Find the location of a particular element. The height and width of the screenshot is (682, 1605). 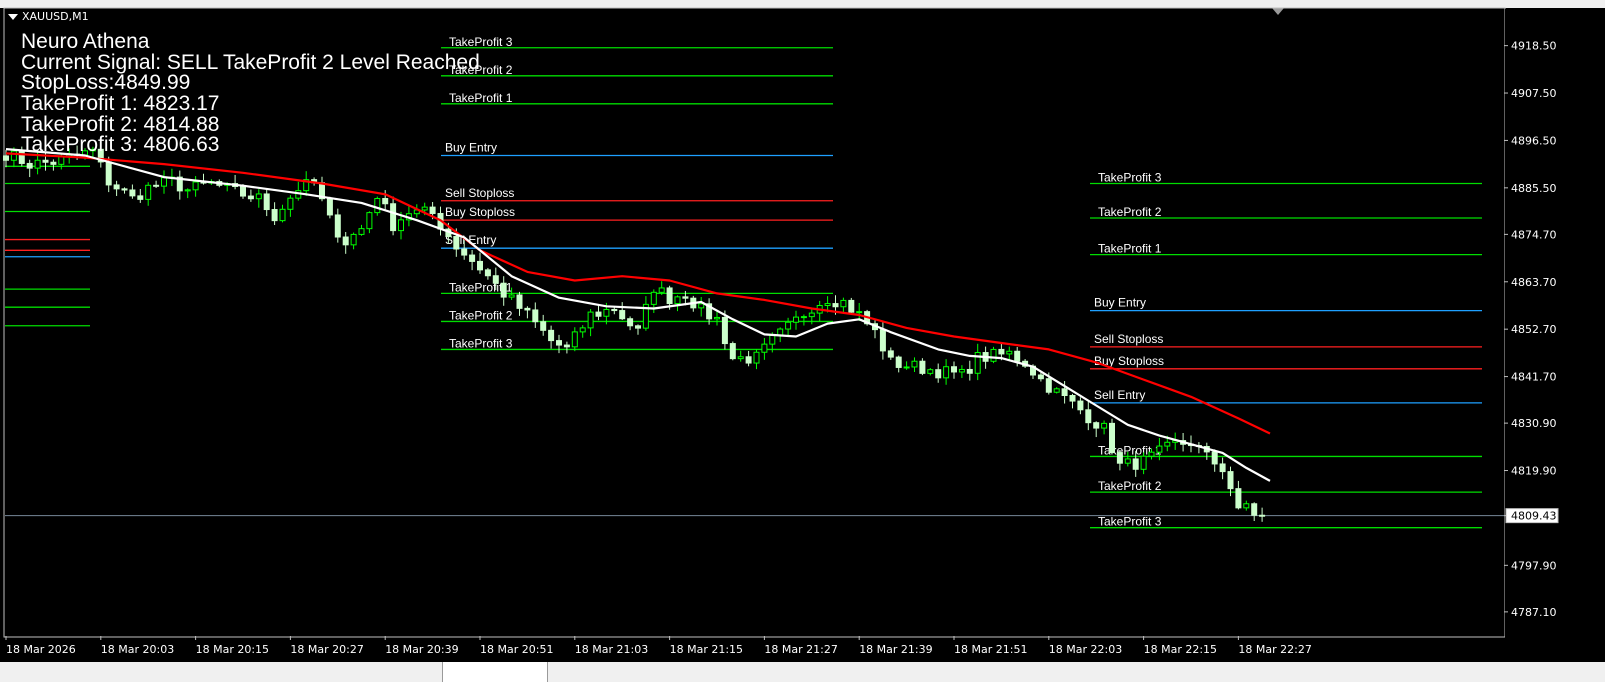

time-tick-label: 18 Mar 21:15 is located at coordinates (706, 649).